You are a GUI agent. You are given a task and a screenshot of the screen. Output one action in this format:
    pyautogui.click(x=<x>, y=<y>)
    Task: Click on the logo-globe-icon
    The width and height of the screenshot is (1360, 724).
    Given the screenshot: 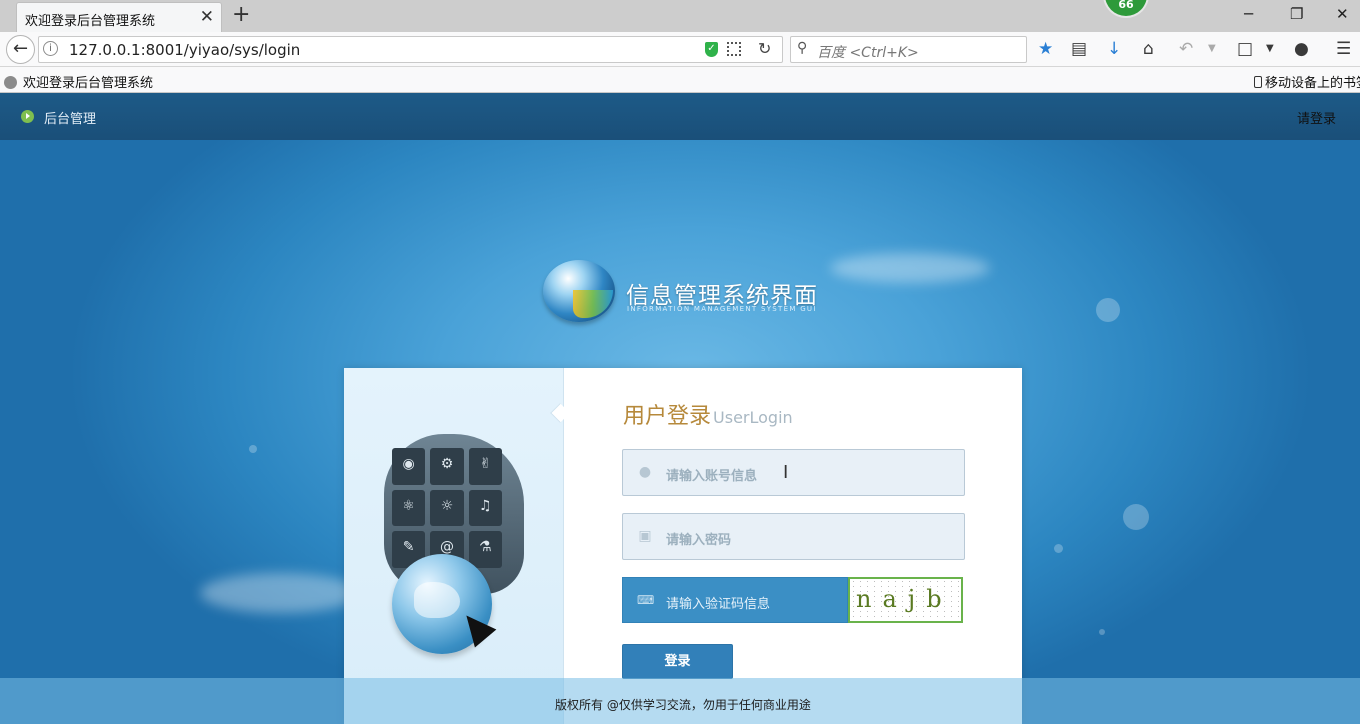 What is the action you would take?
    pyautogui.click(x=579, y=291)
    